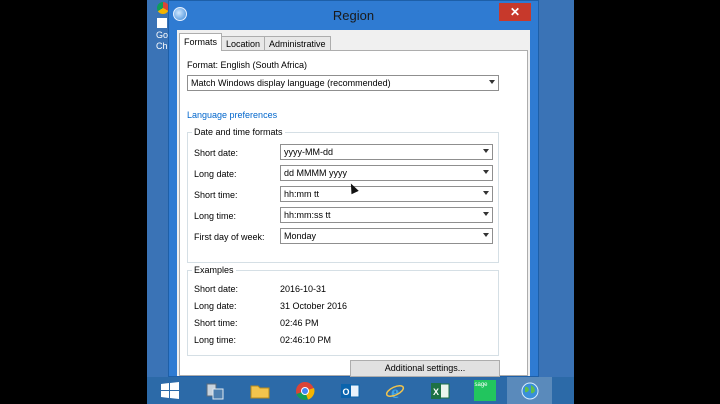  I want to click on example-long-date-value: 31 October 2016, so click(314, 306).